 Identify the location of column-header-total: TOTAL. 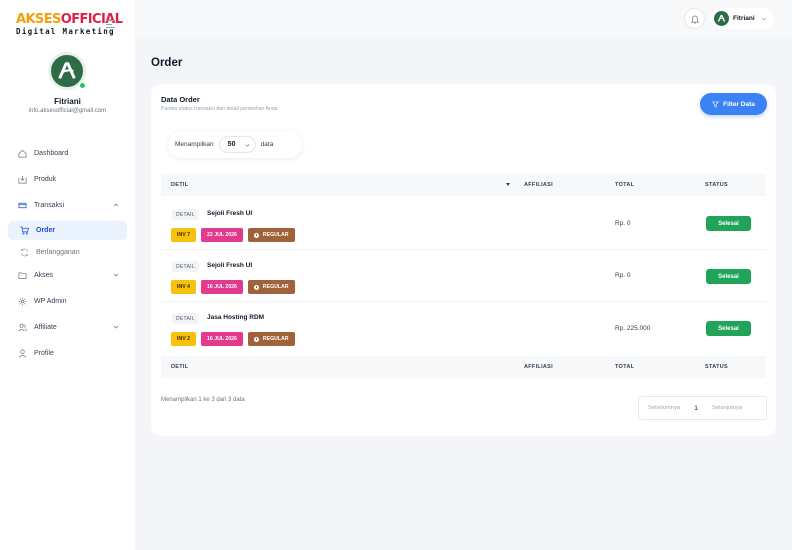
(624, 185).